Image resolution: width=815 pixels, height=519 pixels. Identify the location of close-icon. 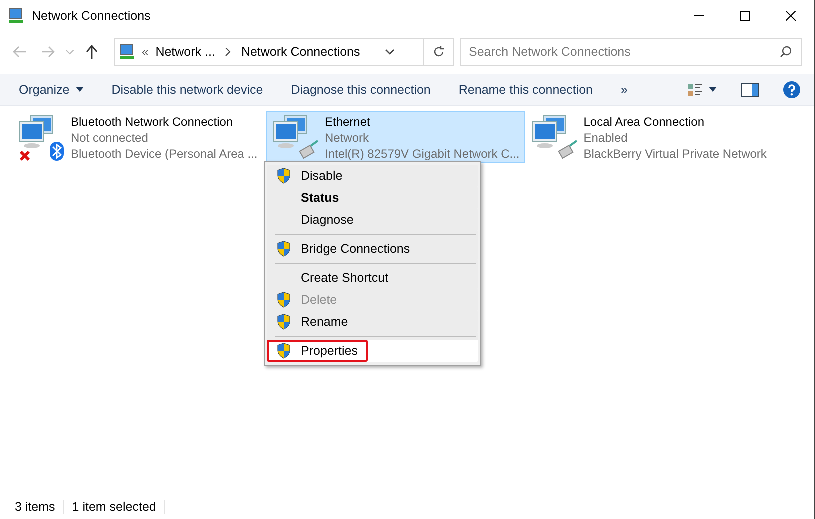
(791, 16).